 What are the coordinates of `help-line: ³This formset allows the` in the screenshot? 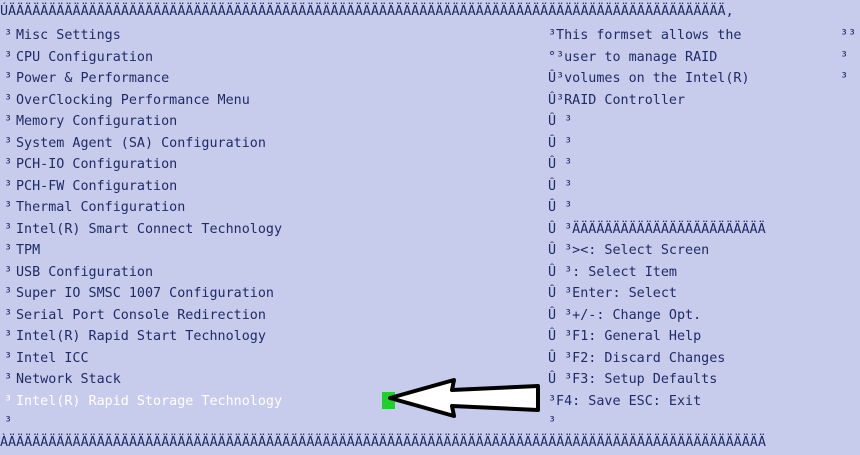 It's located at (645, 35).